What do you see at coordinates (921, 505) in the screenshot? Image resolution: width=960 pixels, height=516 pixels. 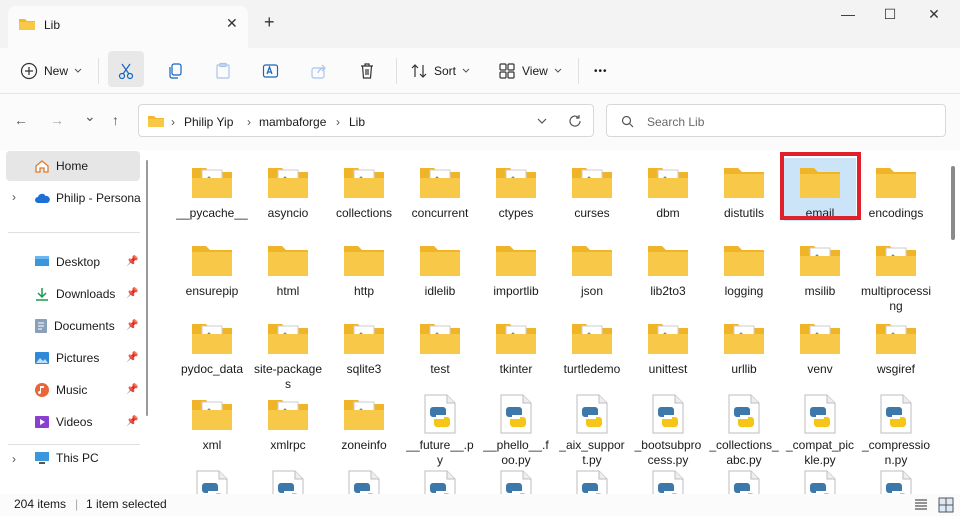 I see `details-view-icon` at bounding box center [921, 505].